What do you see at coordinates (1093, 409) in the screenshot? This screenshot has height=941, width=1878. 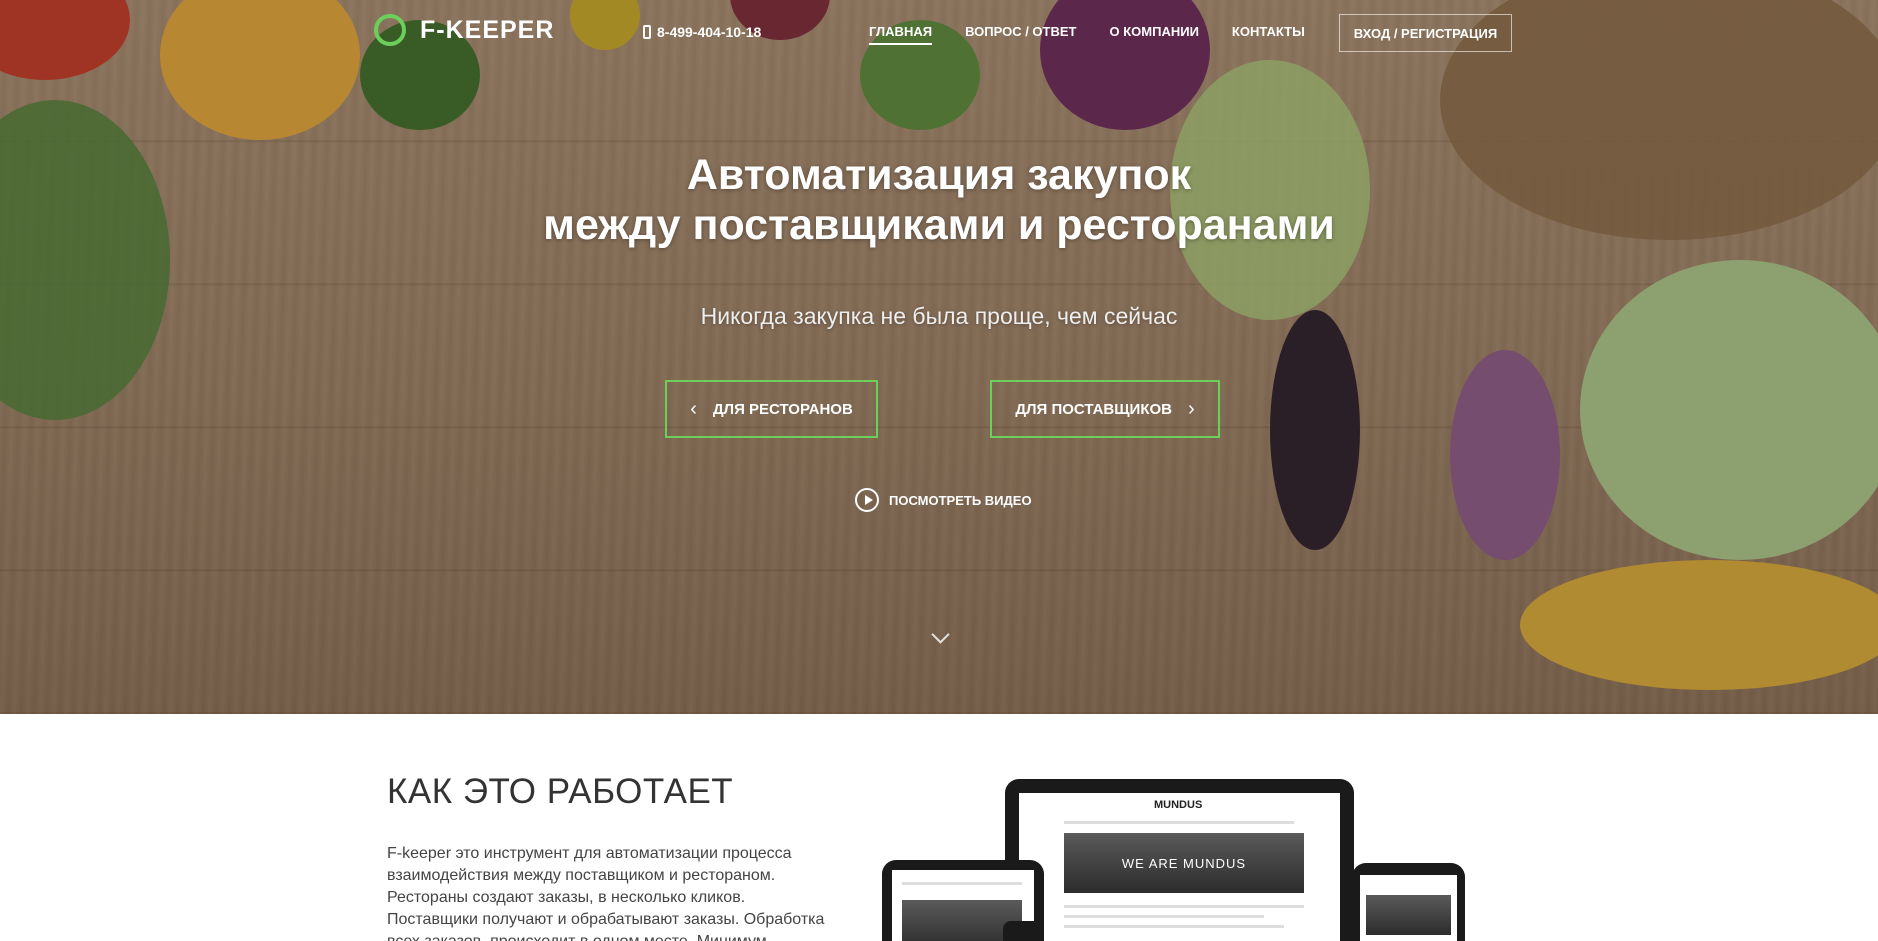 I see `for-suppliers-label: ДЛЯ ПОСТАВЩИКОВ` at bounding box center [1093, 409].